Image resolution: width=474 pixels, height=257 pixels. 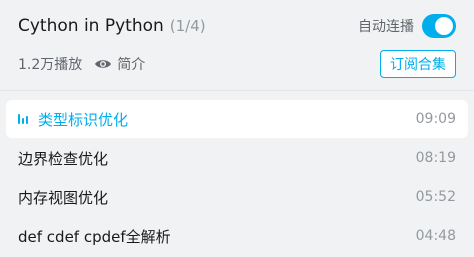 I want to click on eye-icon, so click(x=103, y=64).